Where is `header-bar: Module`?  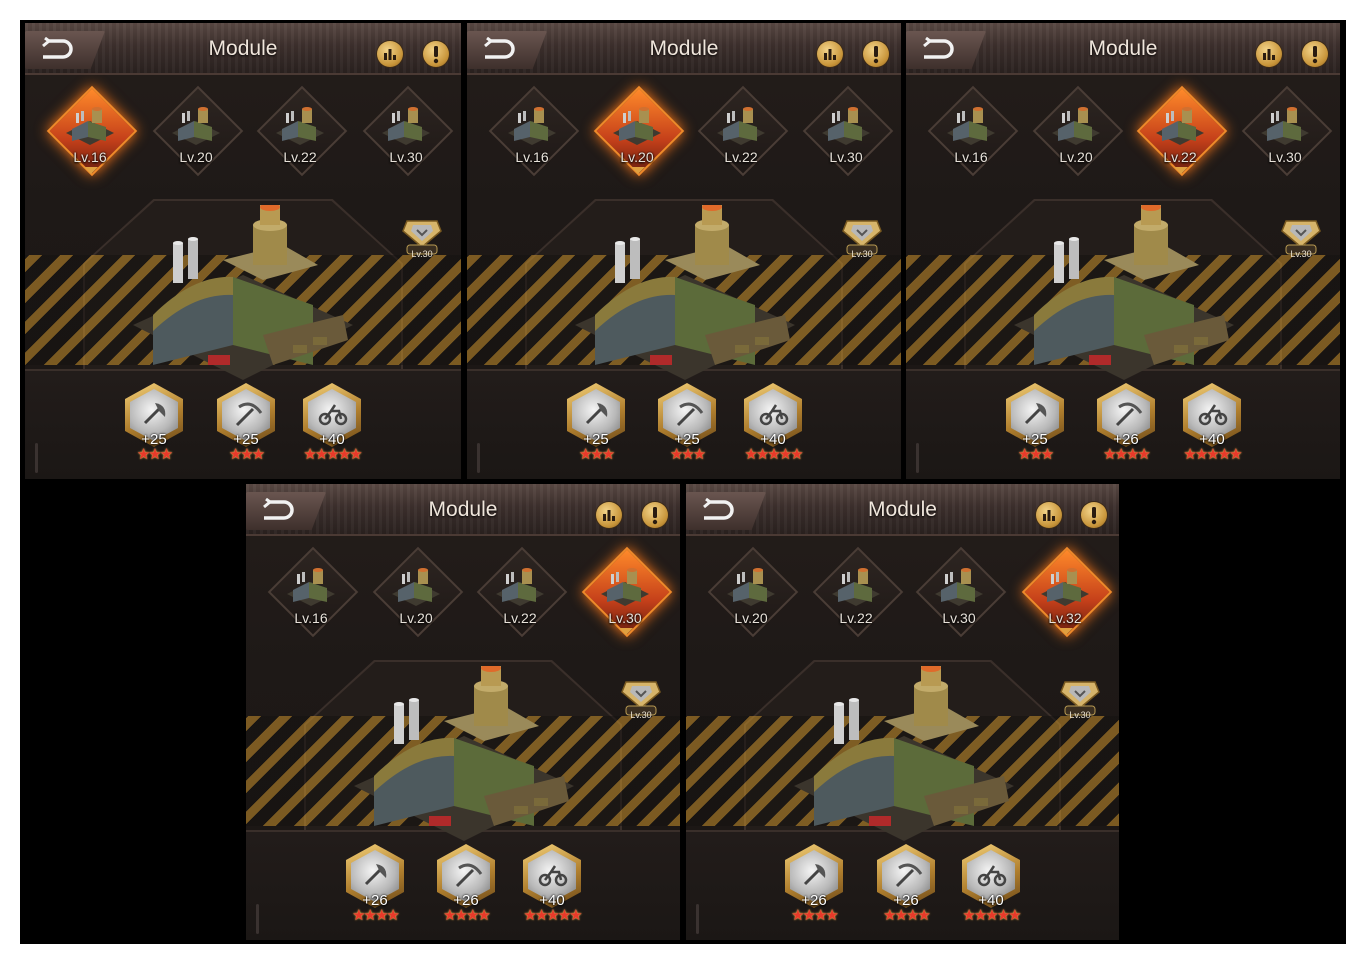
header-bar: Module is located at coordinates (463, 510).